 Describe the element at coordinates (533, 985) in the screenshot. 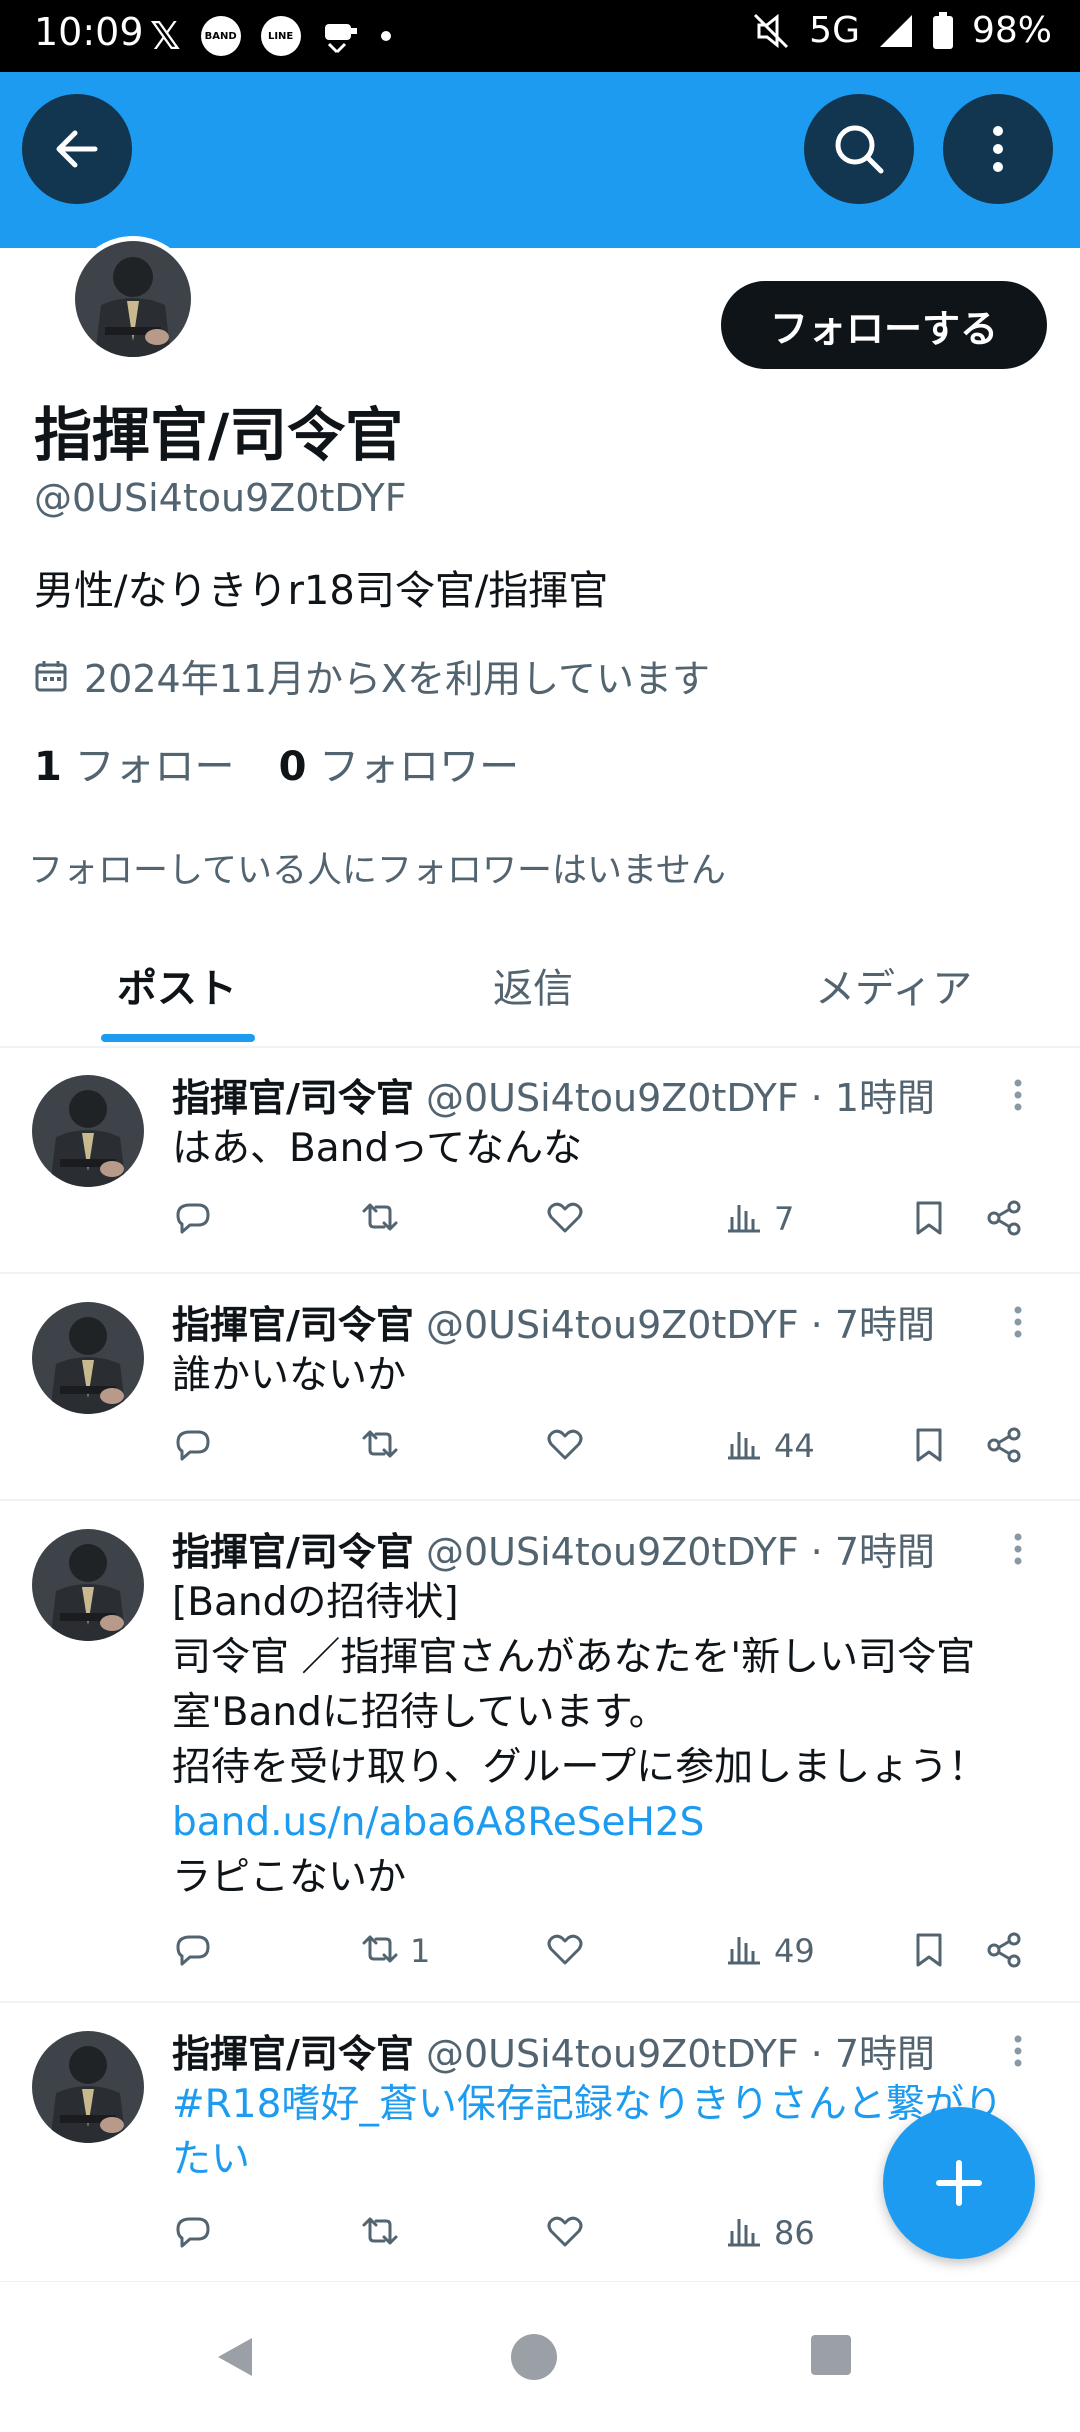

I see `tab-replies: 返信` at that location.